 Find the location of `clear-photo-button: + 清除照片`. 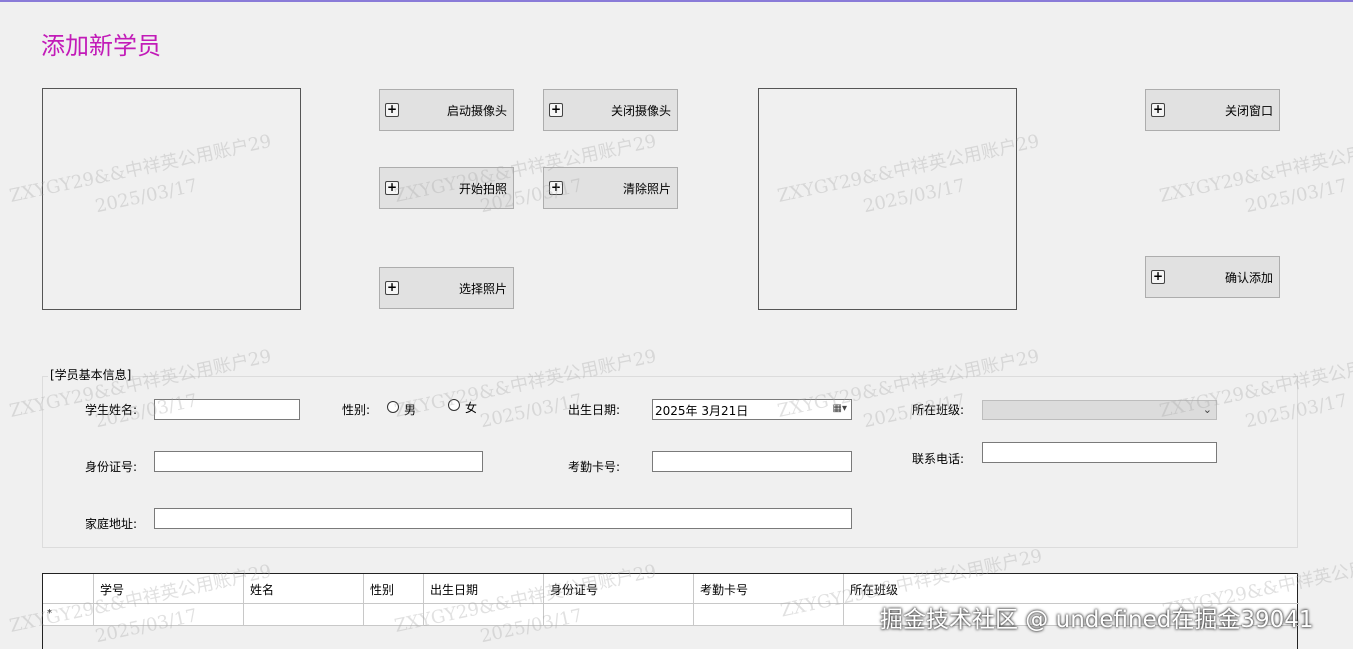

clear-photo-button: + 清除照片 is located at coordinates (610, 188).